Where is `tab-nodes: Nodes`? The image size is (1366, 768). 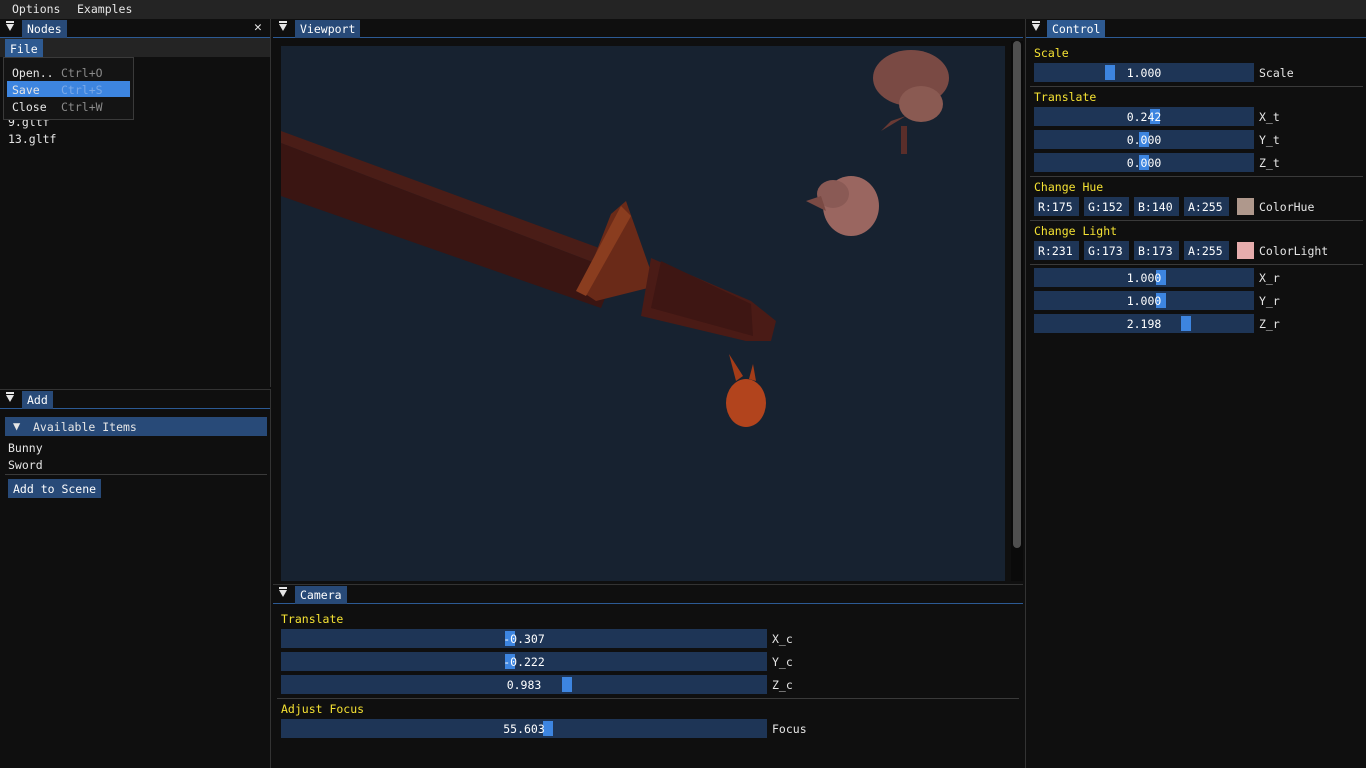
tab-nodes: Nodes is located at coordinates (44, 29).